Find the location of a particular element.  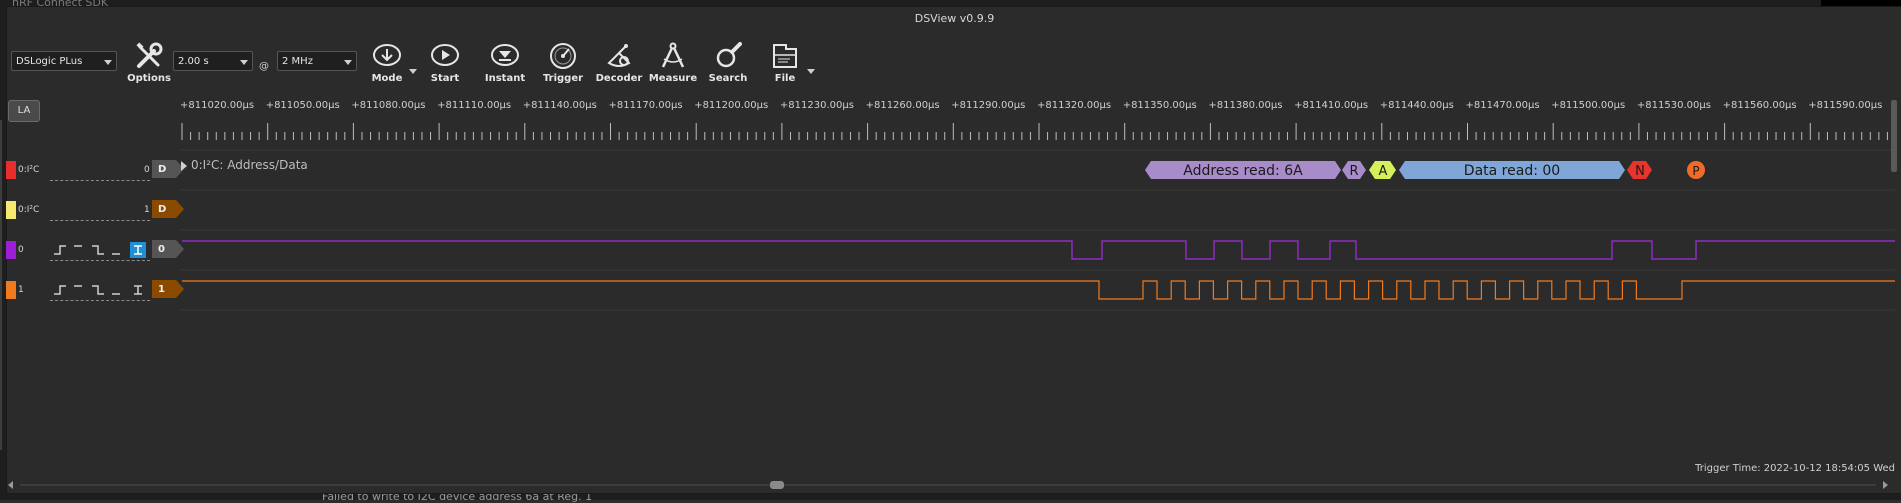

channel-0-color-chip is located at coordinates (11, 170).